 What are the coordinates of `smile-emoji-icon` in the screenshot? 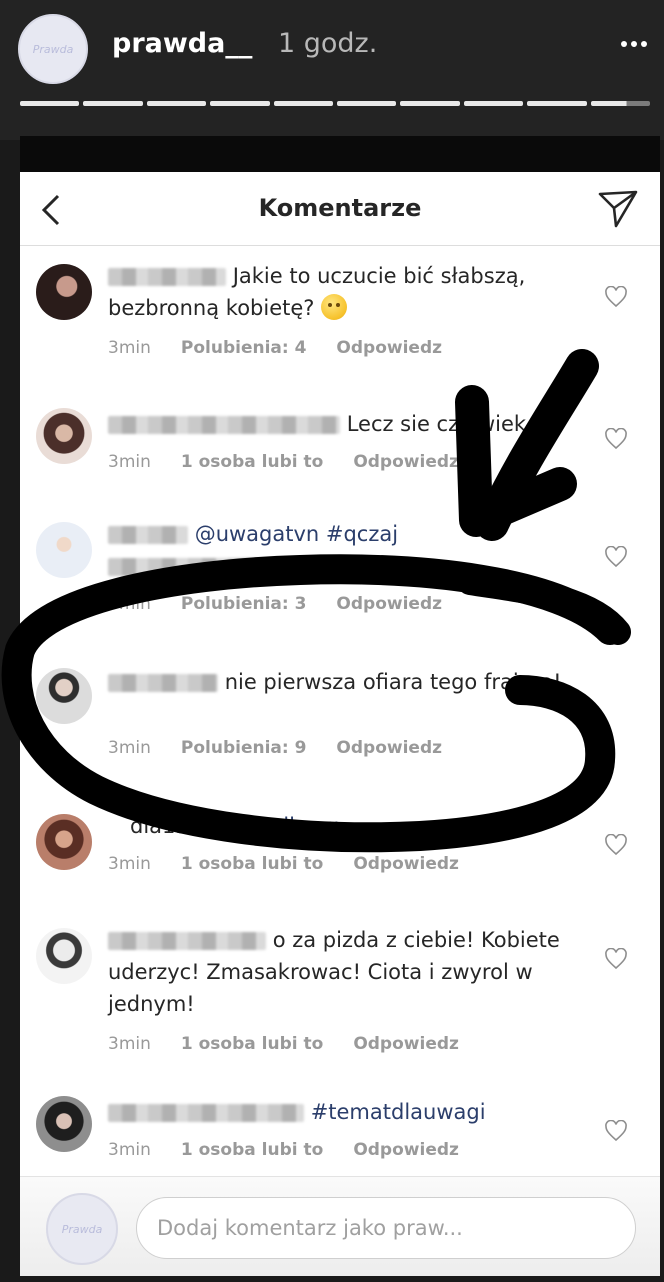 It's located at (334, 307).